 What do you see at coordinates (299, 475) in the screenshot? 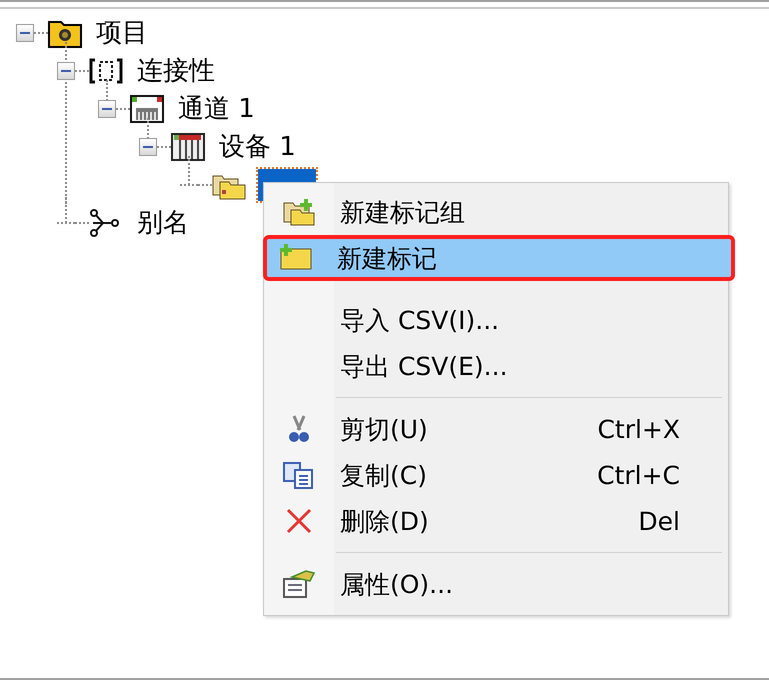
I see `copy-icon` at bounding box center [299, 475].